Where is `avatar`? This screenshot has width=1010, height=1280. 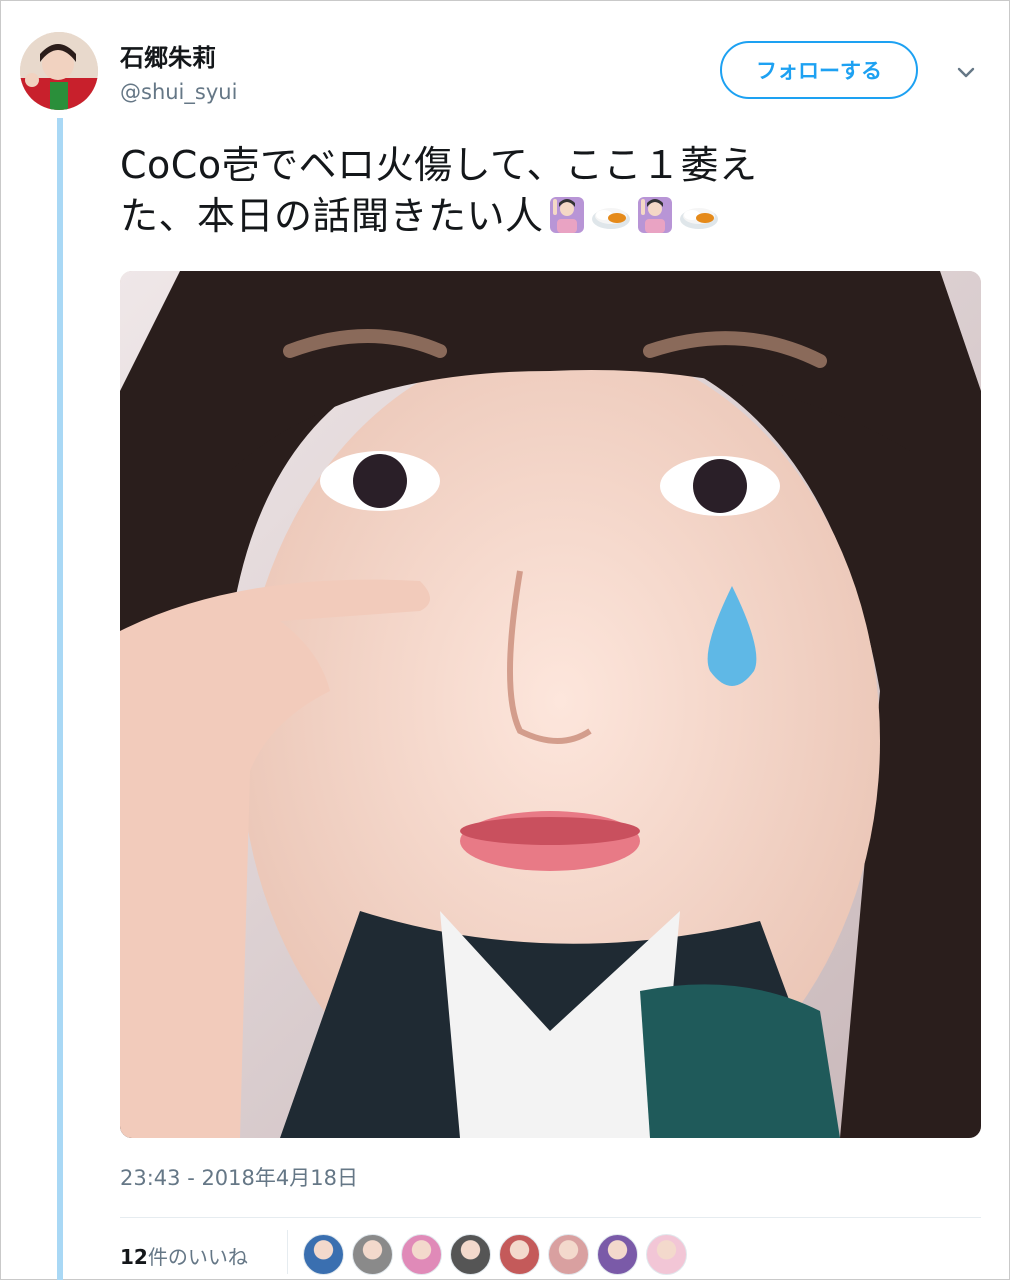 avatar is located at coordinates (59, 71).